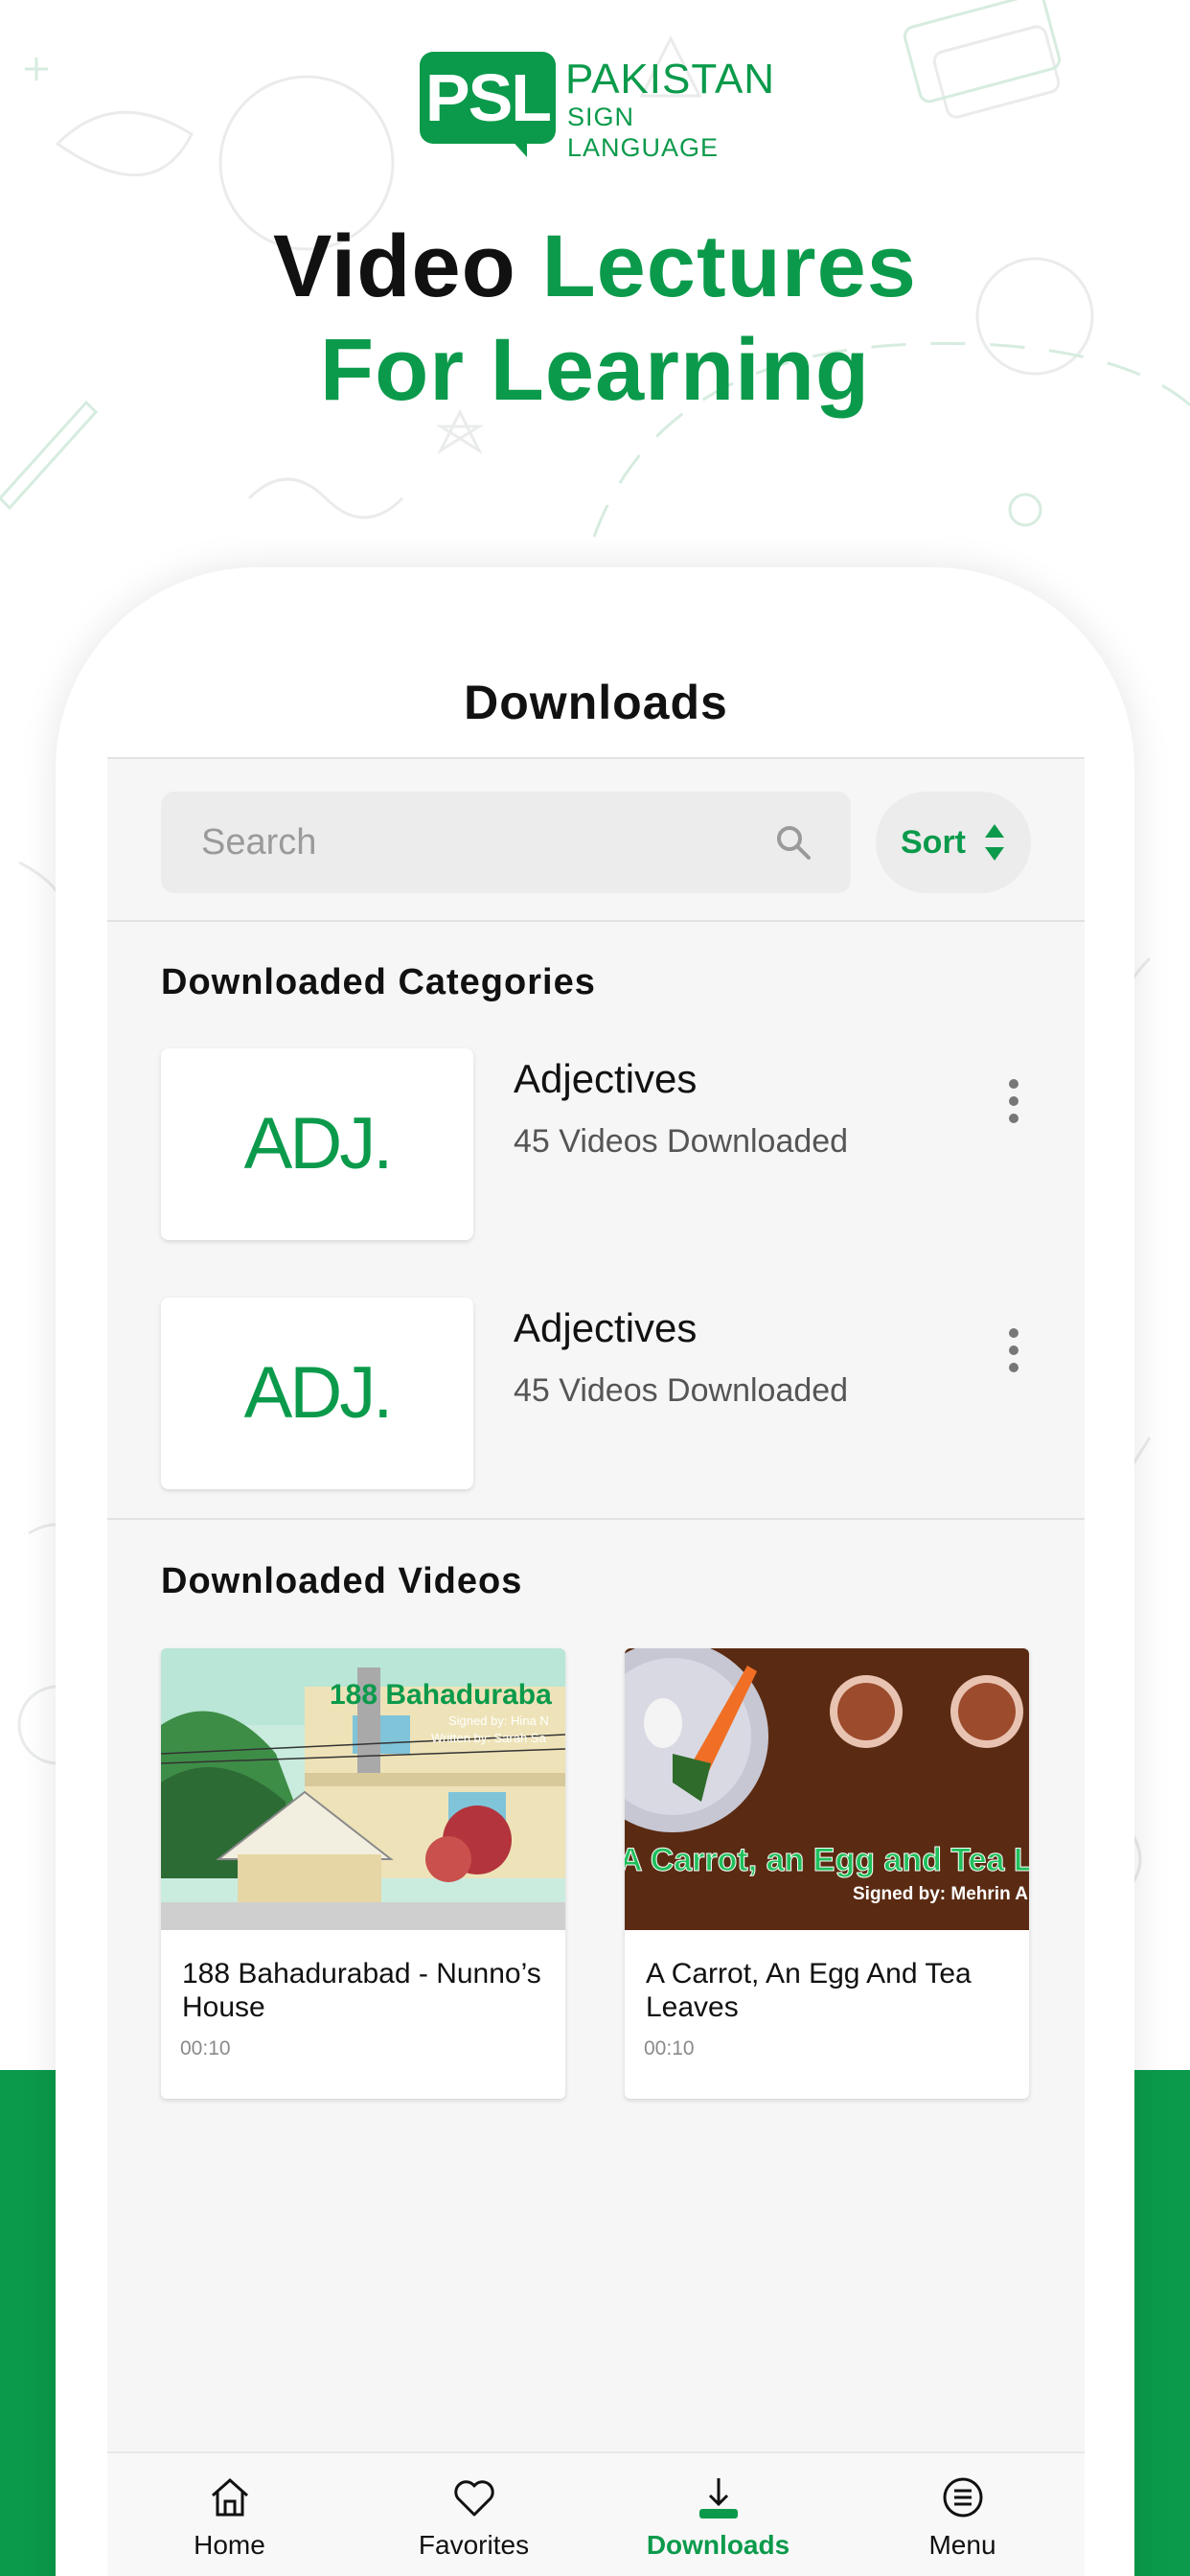 The image size is (1190, 2576). What do you see at coordinates (230, 2545) in the screenshot?
I see `nav-label-home: Home` at bounding box center [230, 2545].